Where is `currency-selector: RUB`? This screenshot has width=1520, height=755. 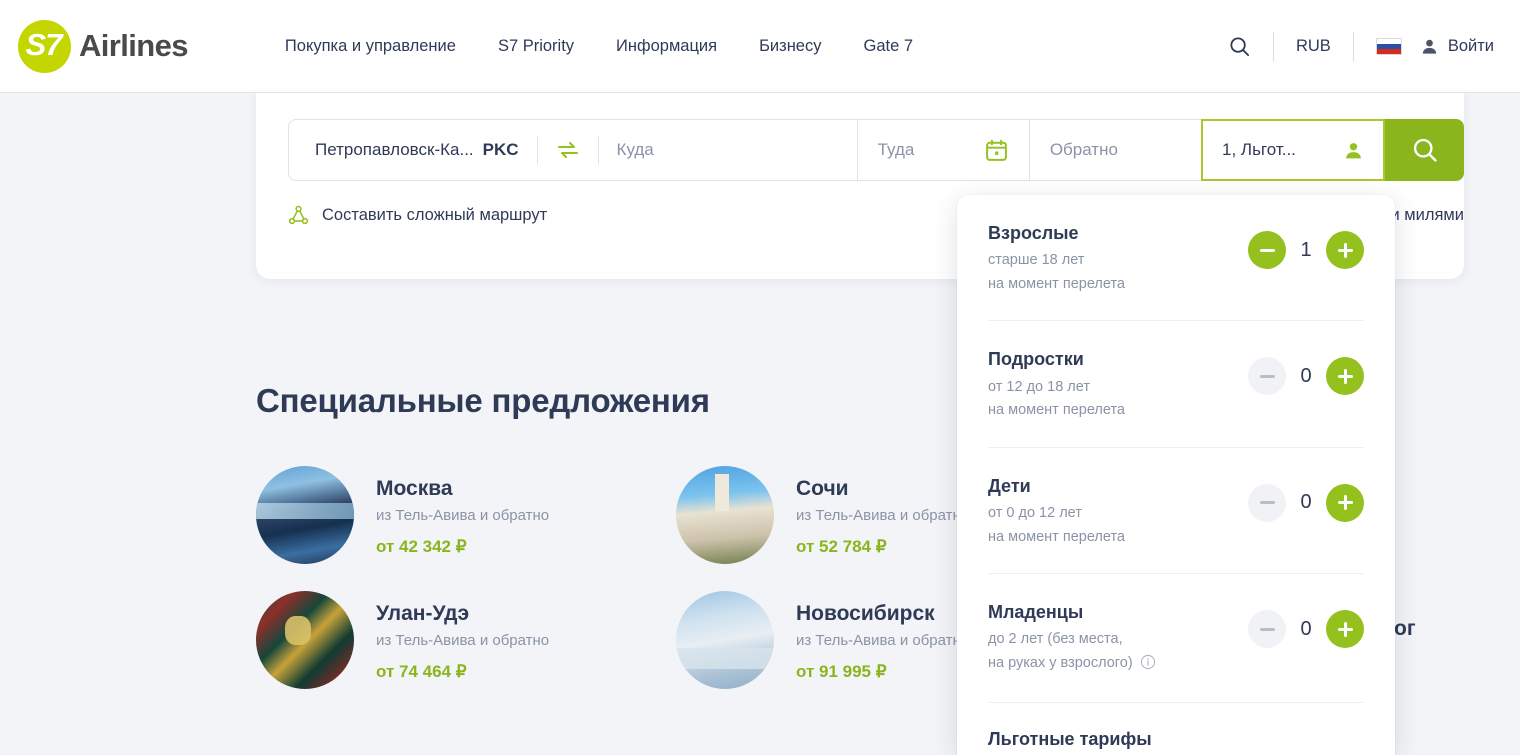 currency-selector: RUB is located at coordinates (1313, 46).